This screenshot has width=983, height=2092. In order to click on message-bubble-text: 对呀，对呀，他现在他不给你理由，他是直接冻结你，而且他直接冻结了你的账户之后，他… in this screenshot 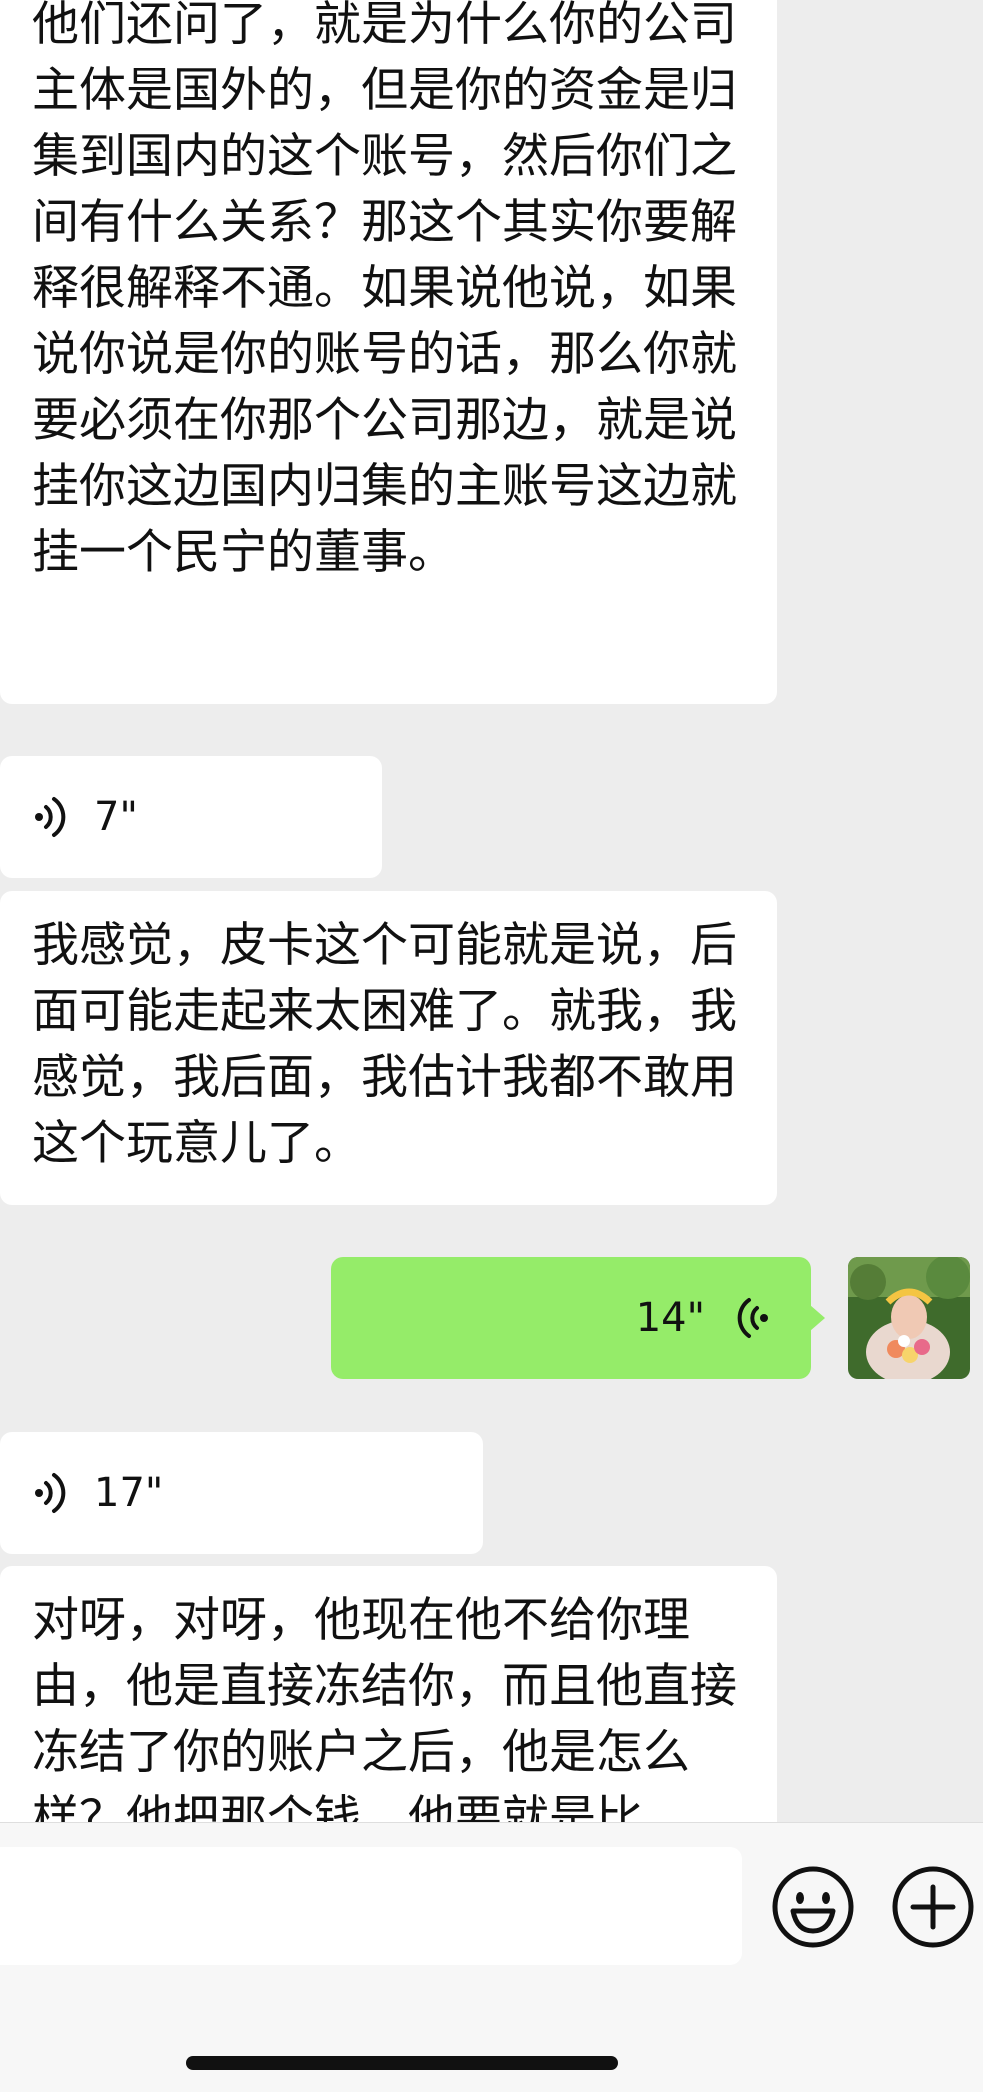, I will do `click(388, 1694)`.